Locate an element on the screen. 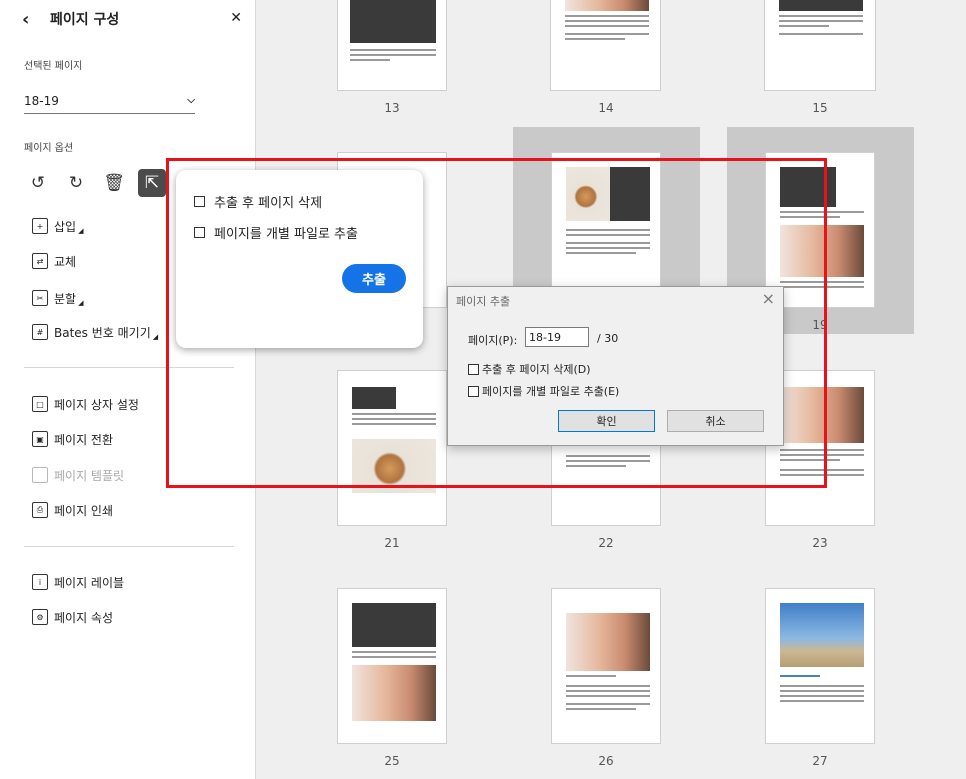  panel-title: 페이지 구성 is located at coordinates (85, 20).